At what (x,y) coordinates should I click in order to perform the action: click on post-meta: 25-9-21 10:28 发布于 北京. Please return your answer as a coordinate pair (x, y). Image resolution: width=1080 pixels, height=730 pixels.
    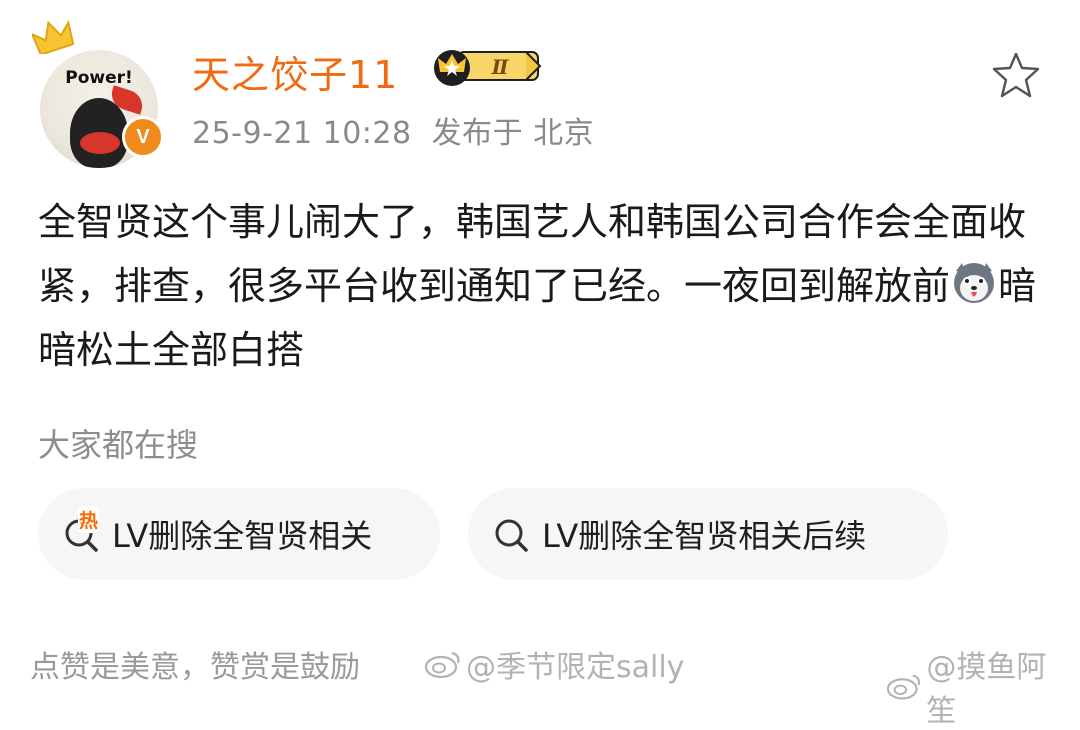
    Looking at the image, I should click on (393, 130).